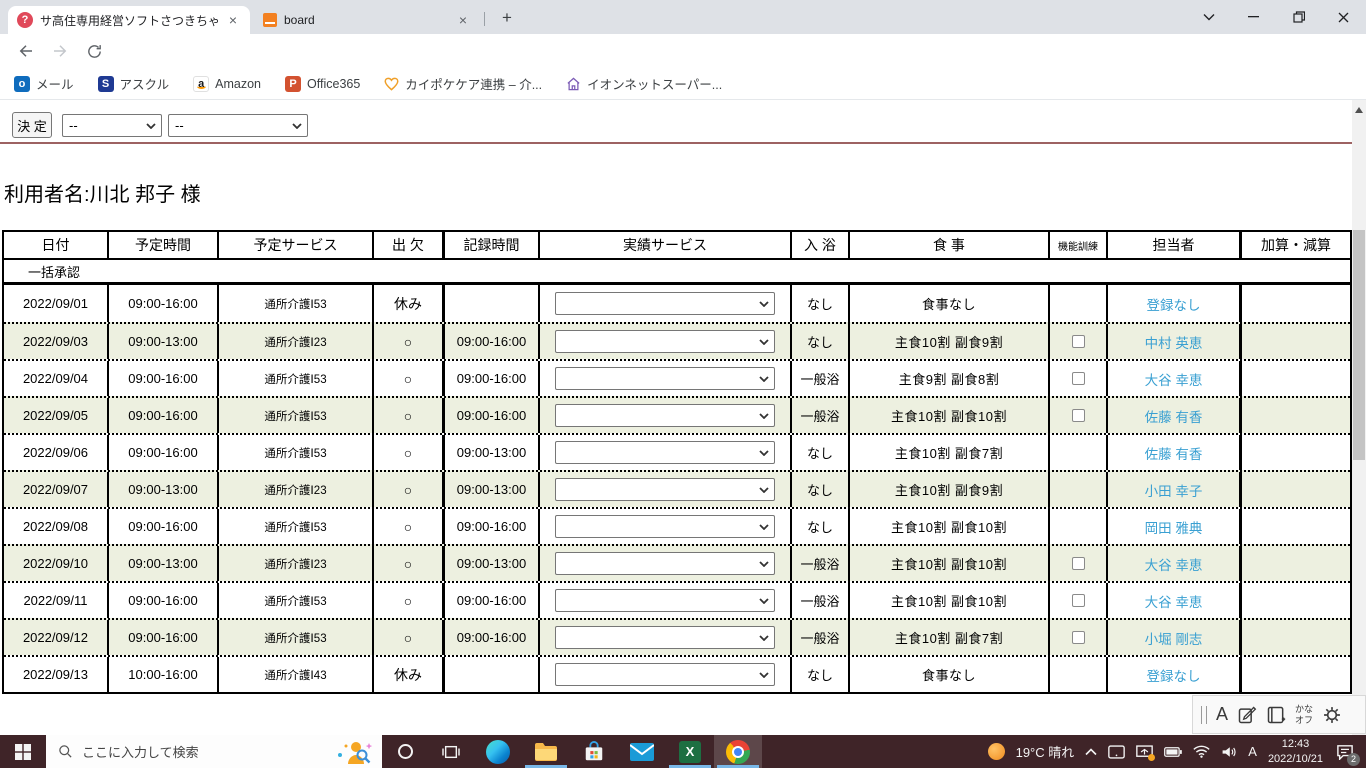 Image resolution: width=1366 pixels, height=768 pixels. What do you see at coordinates (26, 51) in the screenshot?
I see `back-icon` at bounding box center [26, 51].